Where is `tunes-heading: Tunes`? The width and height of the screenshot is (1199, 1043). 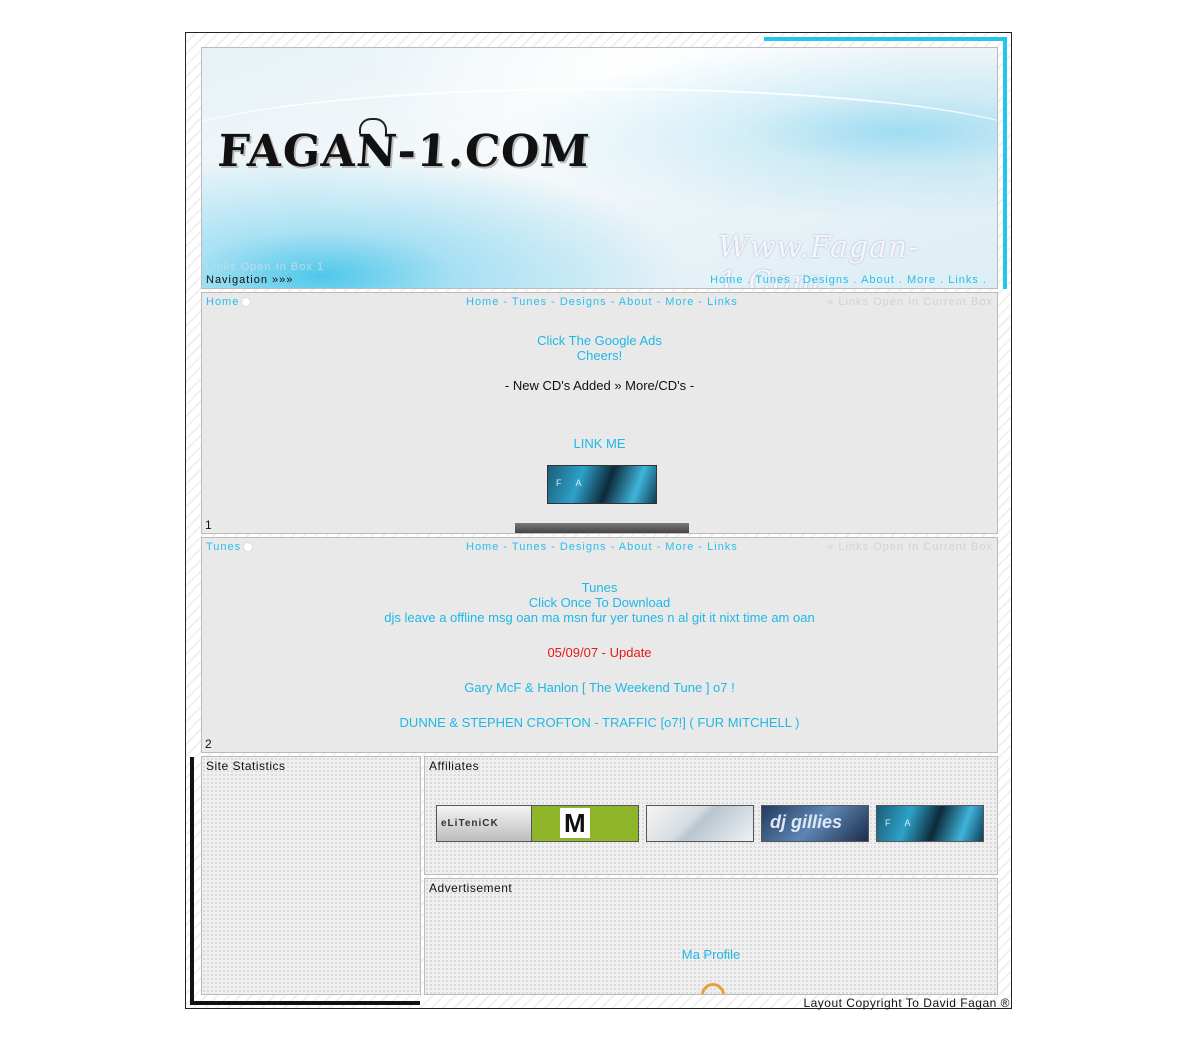 tunes-heading: Tunes is located at coordinates (599, 587).